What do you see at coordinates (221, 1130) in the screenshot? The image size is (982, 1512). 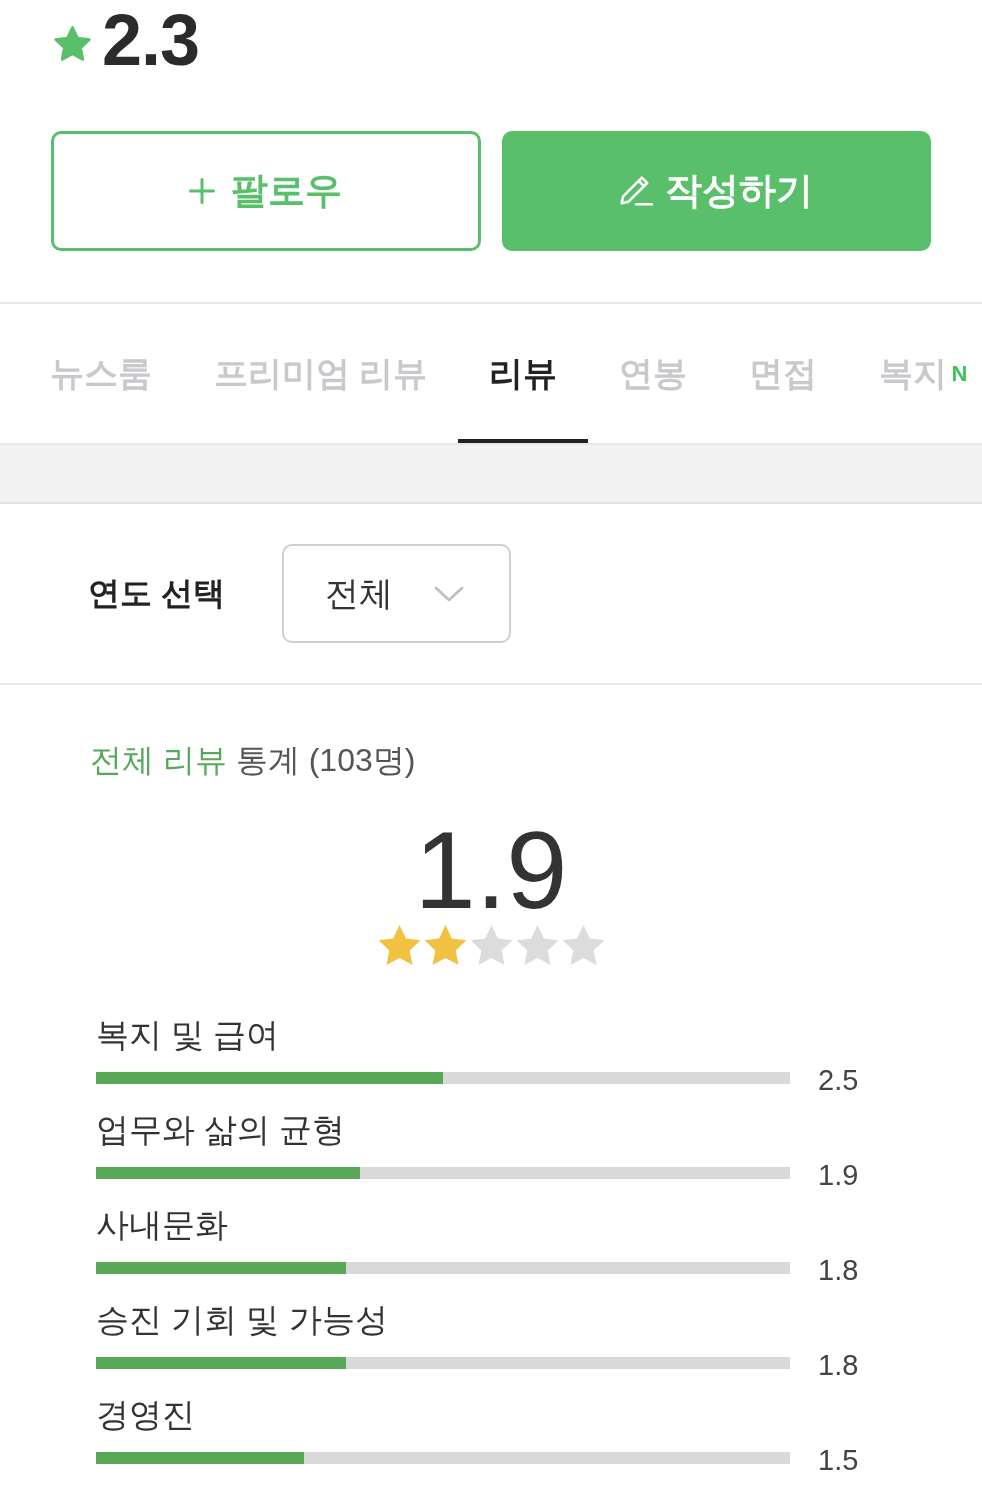 I see `category-label: 업무와 삶의 균형` at bounding box center [221, 1130].